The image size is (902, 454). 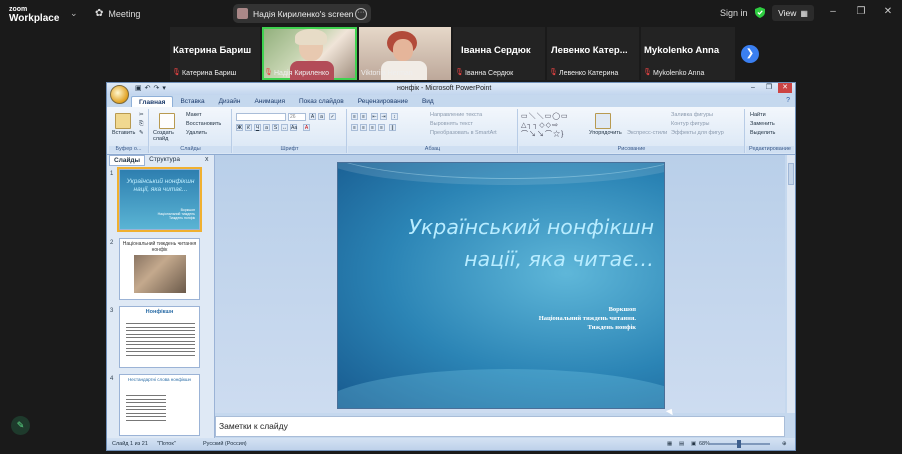 What do you see at coordinates (309, 53) in the screenshot?
I see `participant-tile-video: 🎙 Надія Кириленко` at bounding box center [309, 53].